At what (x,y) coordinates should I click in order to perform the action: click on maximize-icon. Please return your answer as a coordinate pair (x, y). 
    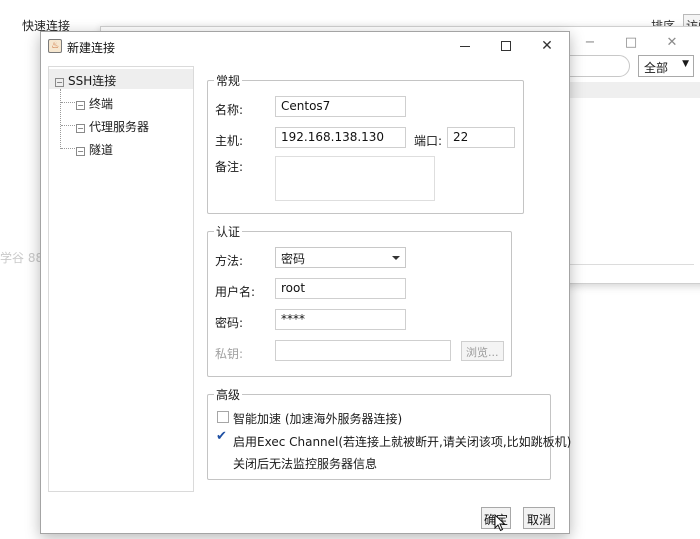
    Looking at the image, I should click on (506, 46).